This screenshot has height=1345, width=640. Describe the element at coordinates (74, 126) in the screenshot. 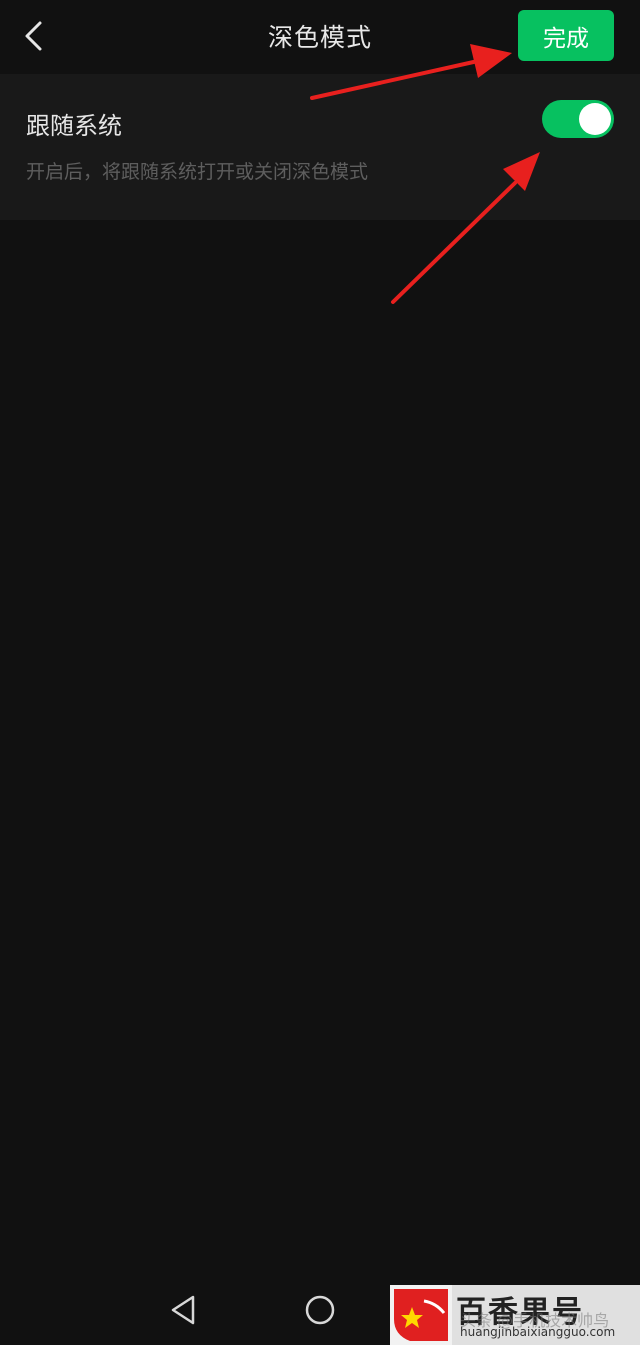

I see `setting-label: 跟随系统` at that location.